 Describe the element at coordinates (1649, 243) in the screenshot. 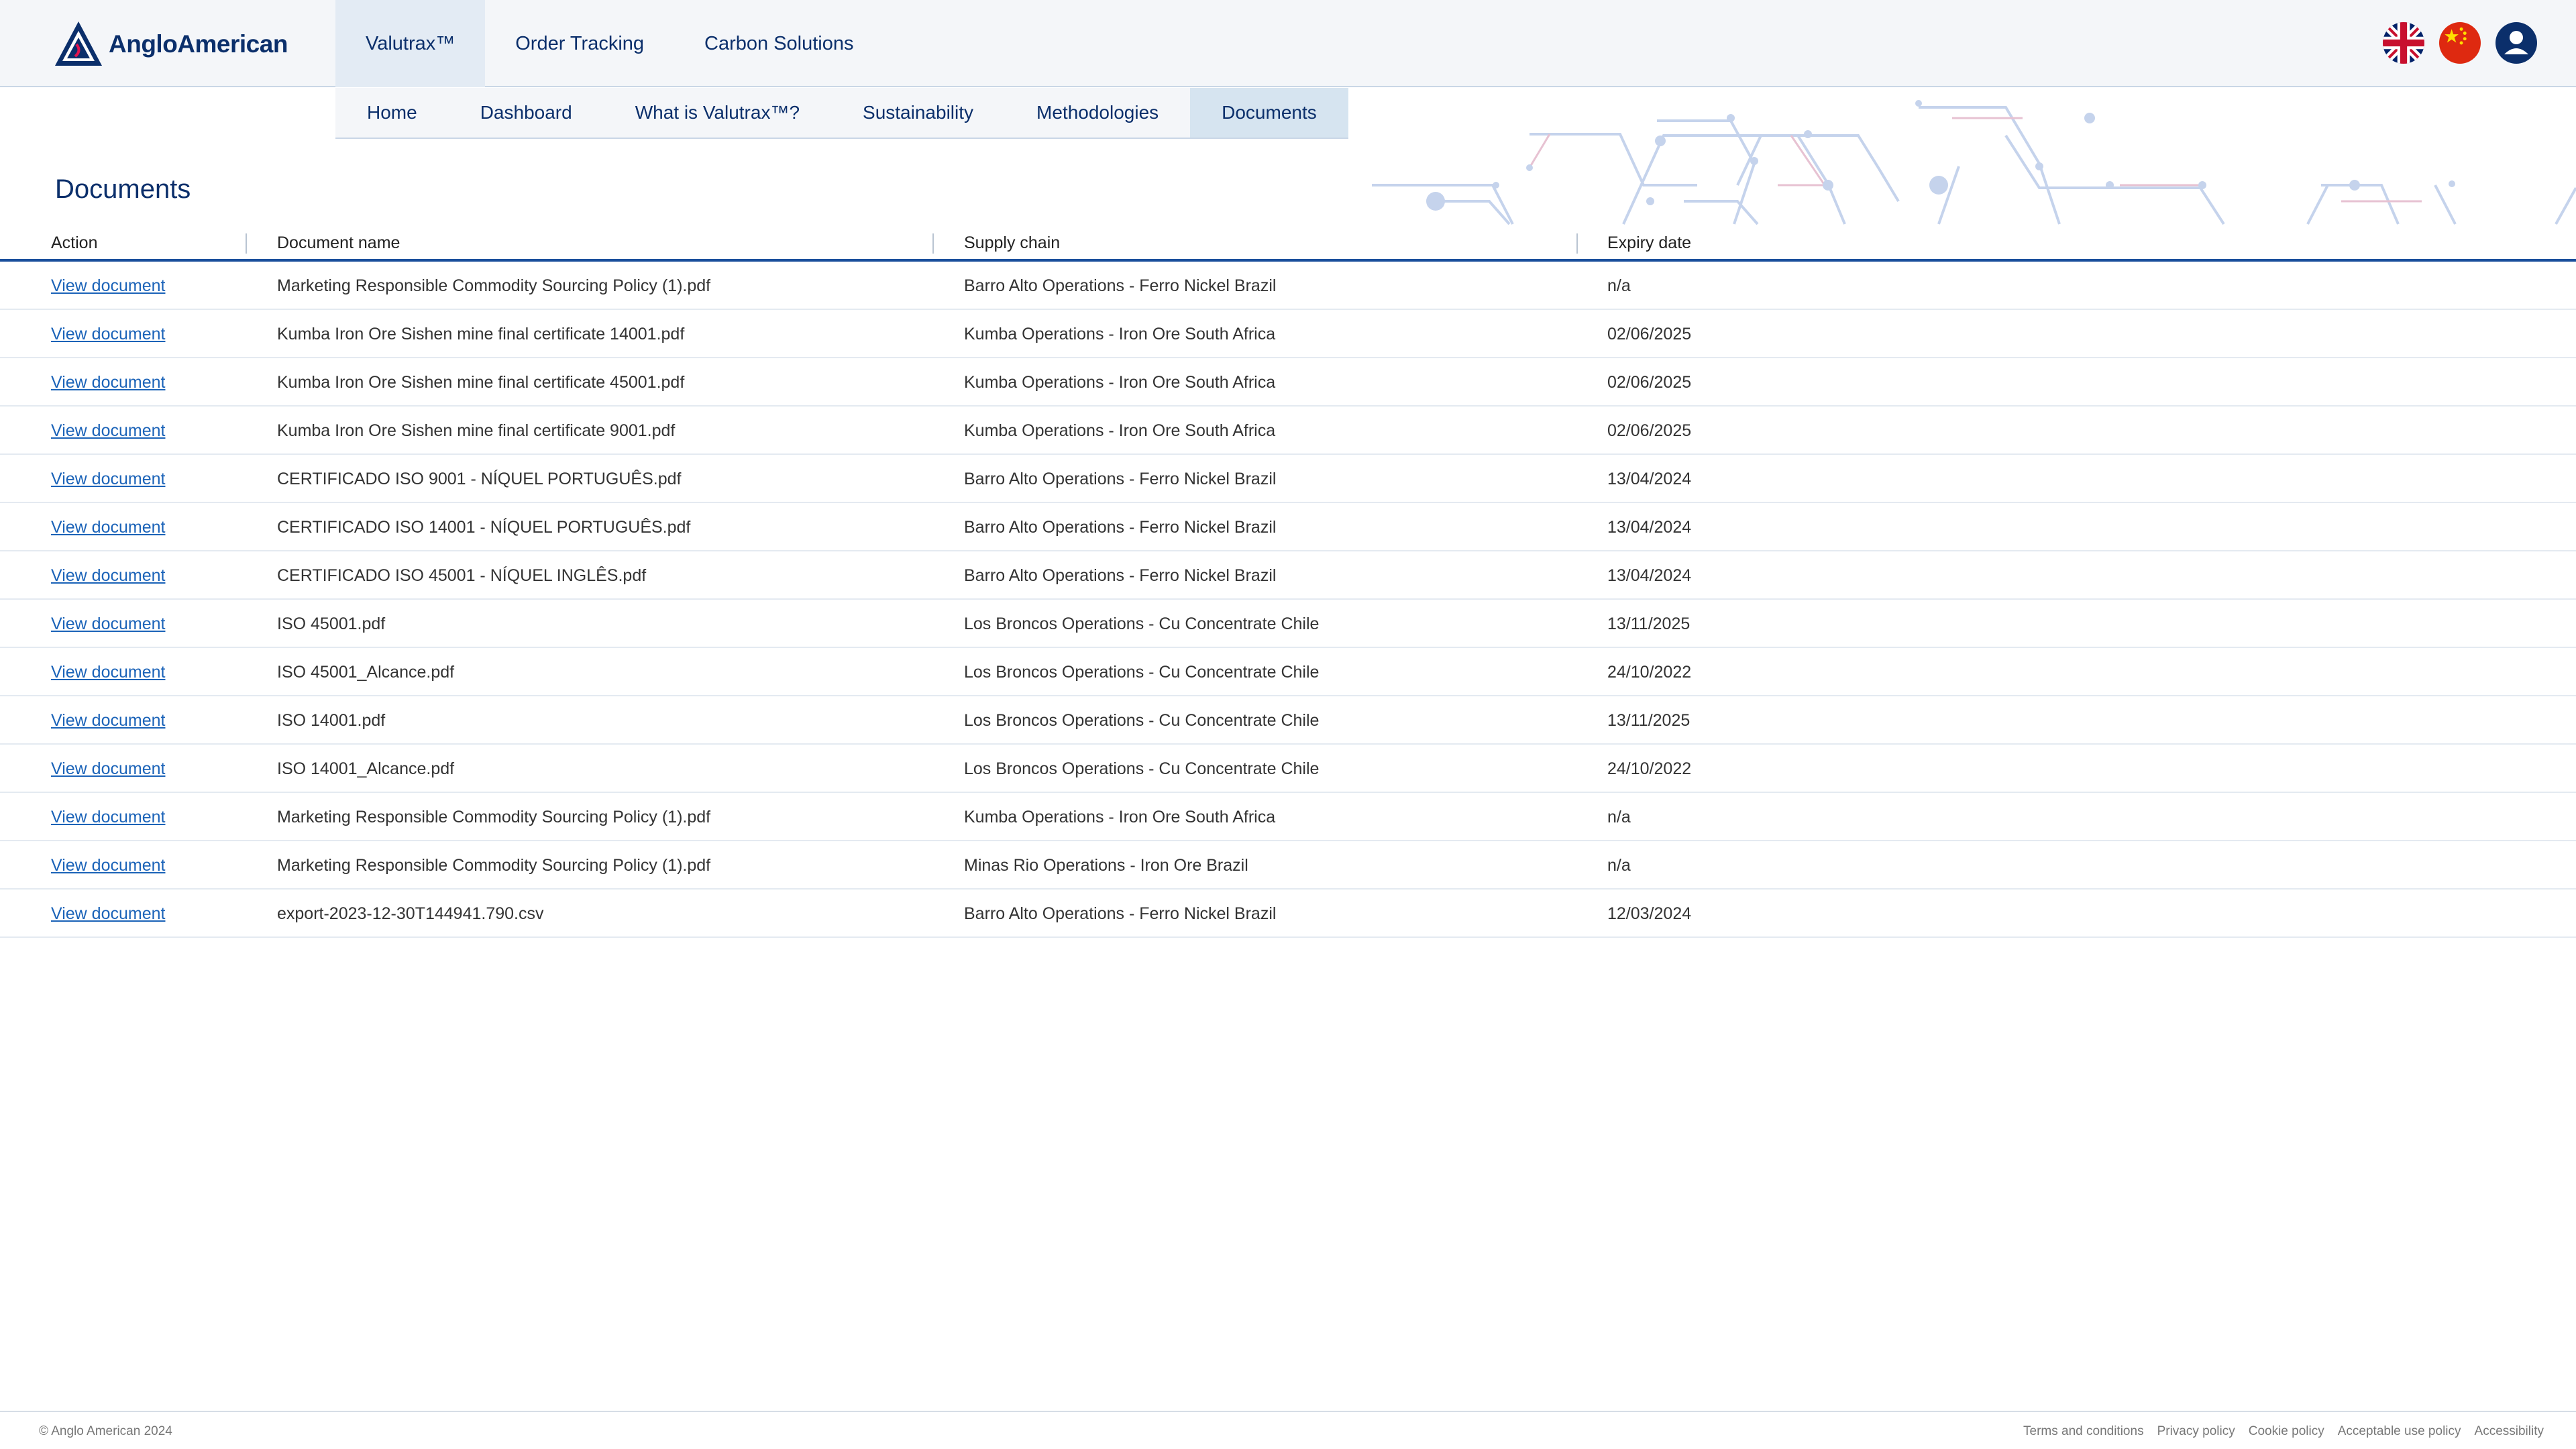

I see `column-header-expiry-date: Expiry date` at that location.